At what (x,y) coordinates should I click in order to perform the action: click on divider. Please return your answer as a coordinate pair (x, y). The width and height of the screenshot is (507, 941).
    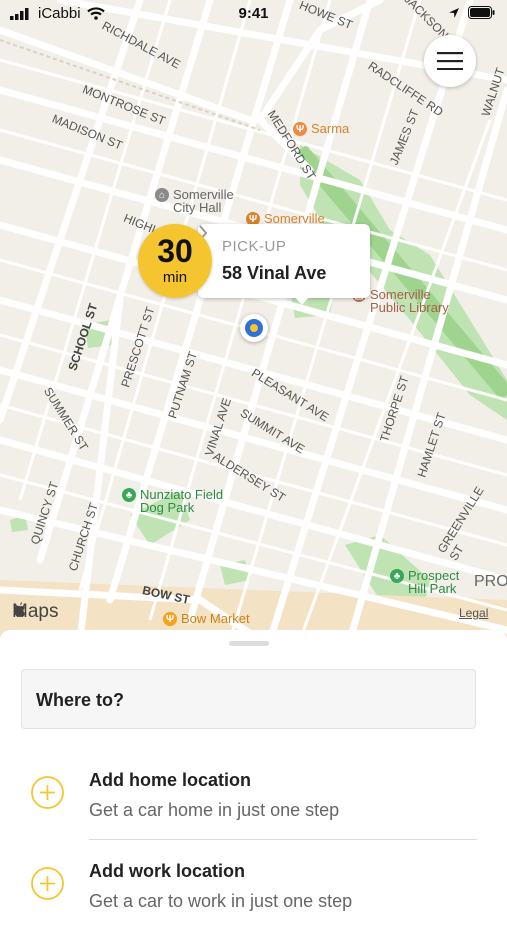
    Looking at the image, I should click on (283, 839).